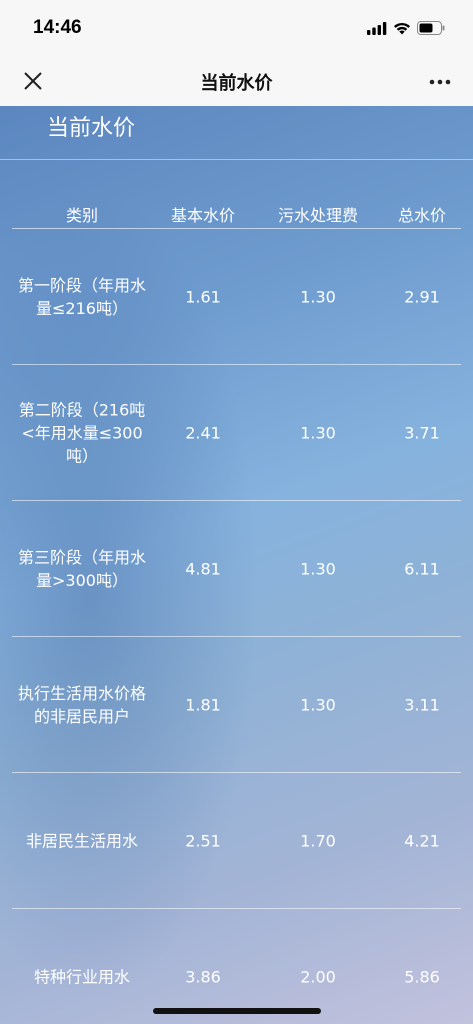 The height and width of the screenshot is (1024, 473). I want to click on table-row: 特种行业用水 3.86 2.00 5.86, so click(236, 966).